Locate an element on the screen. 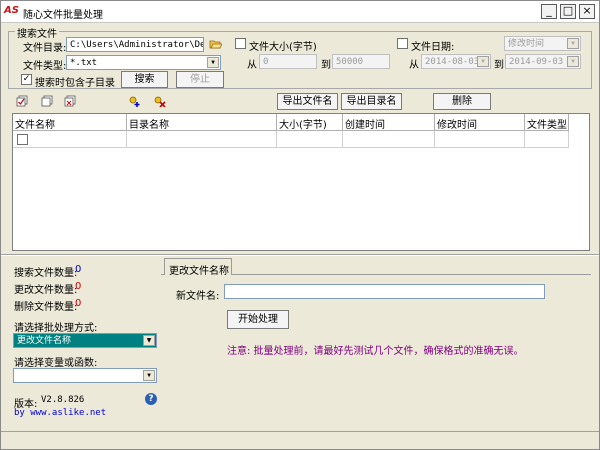 The height and width of the screenshot is (450, 600). date-to-picker: 2014-09-03 ▼ is located at coordinates (543, 61).